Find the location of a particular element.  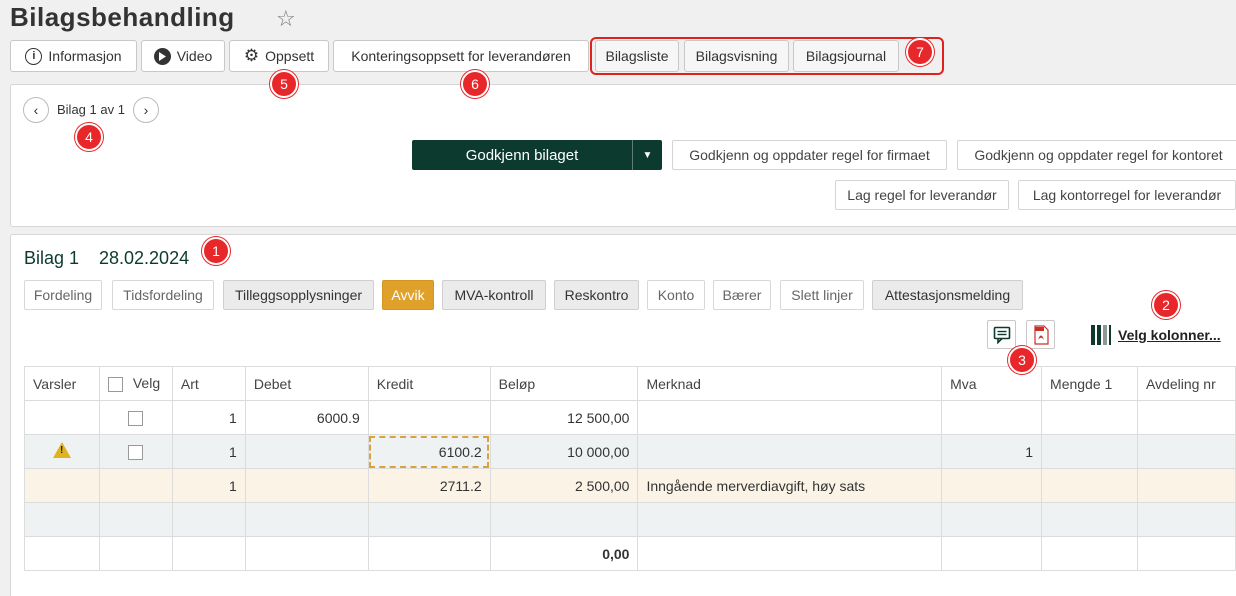

annotation-badge: 3 is located at coordinates (1022, 360).